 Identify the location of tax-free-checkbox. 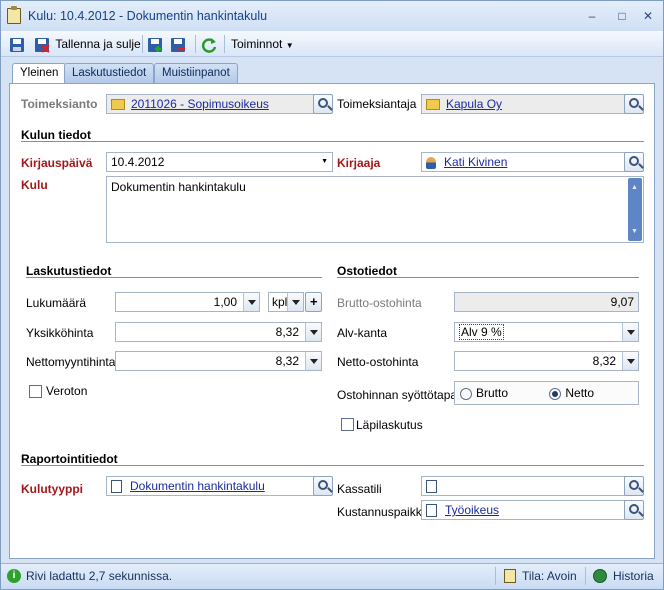
(35, 391).